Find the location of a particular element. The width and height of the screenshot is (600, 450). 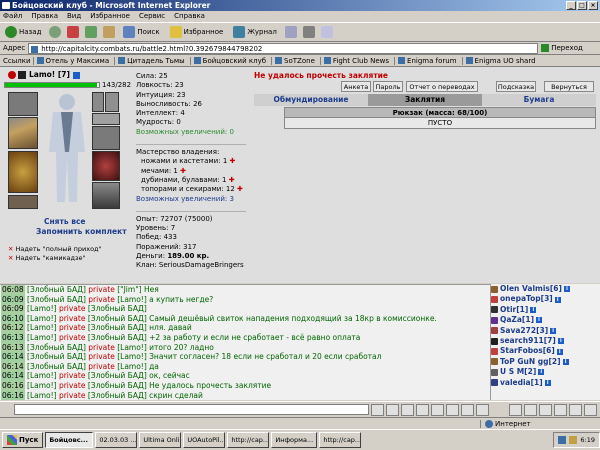

helmet-slot is located at coordinates (23, 104).